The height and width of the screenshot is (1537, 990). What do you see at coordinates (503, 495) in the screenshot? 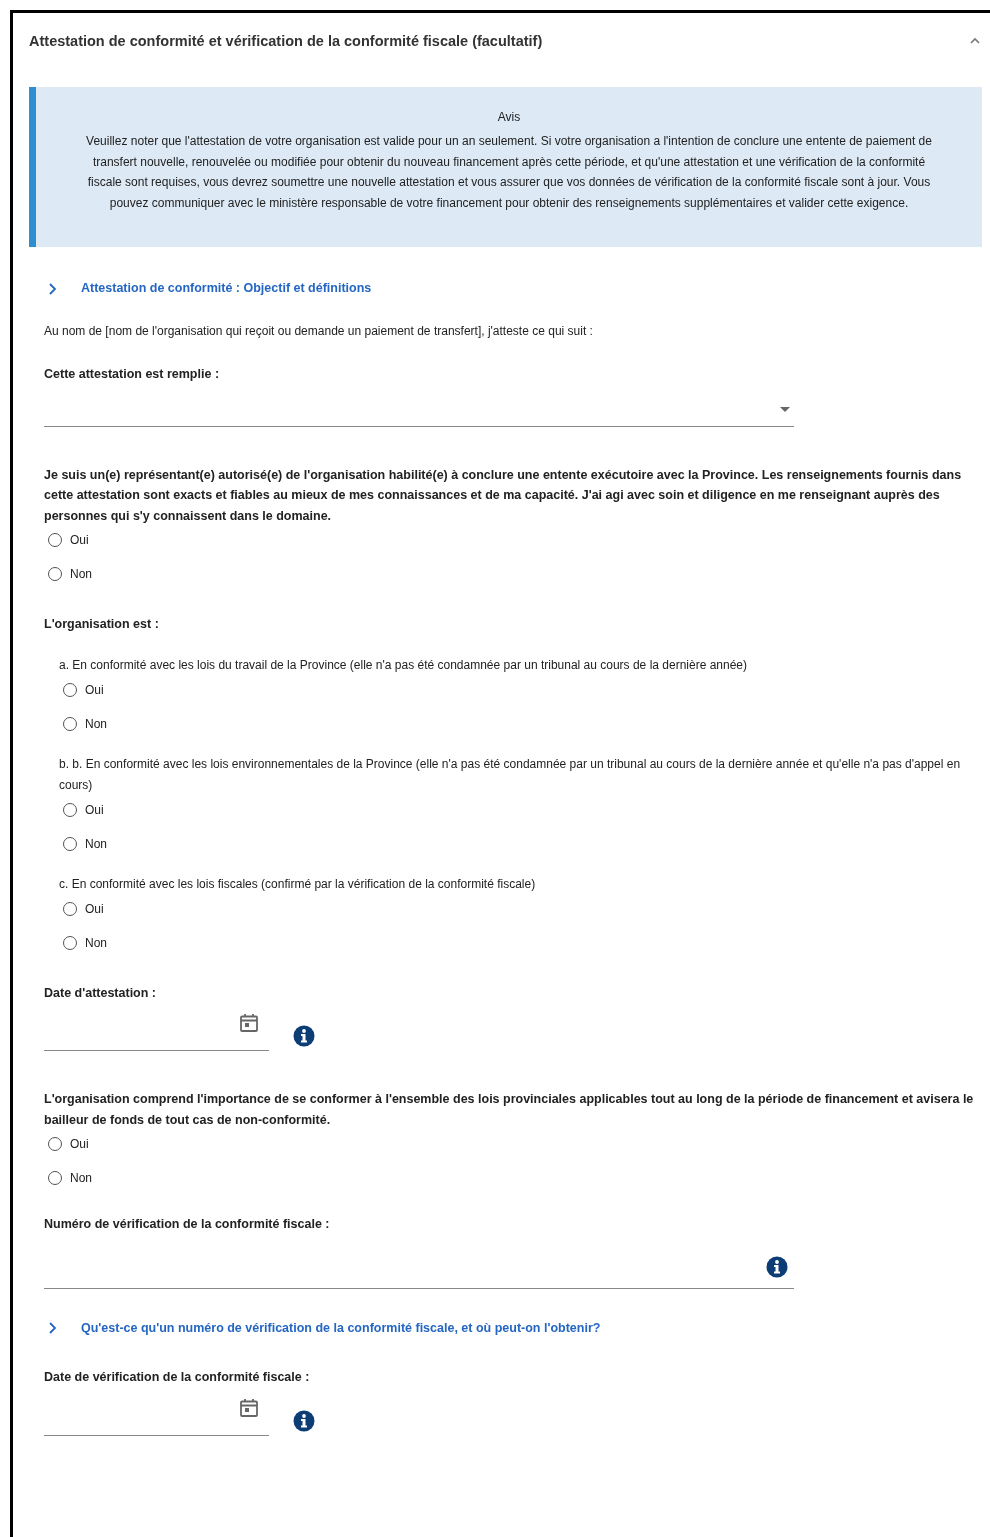
I see `question-text: Je suis un(e) représentant(e) autorisé(e) de l'organisation habilité(e) à conclure une entente exécutoire avec la Province. Les renseignements fournis dans cette attestation sont exacts et fiables au mieux de mes connaissances et de ma capacité. J'ai agi avec soin et diligence en me renseignant auprès des personnes qui s'y connaissent dans le domaine.` at bounding box center [503, 495].